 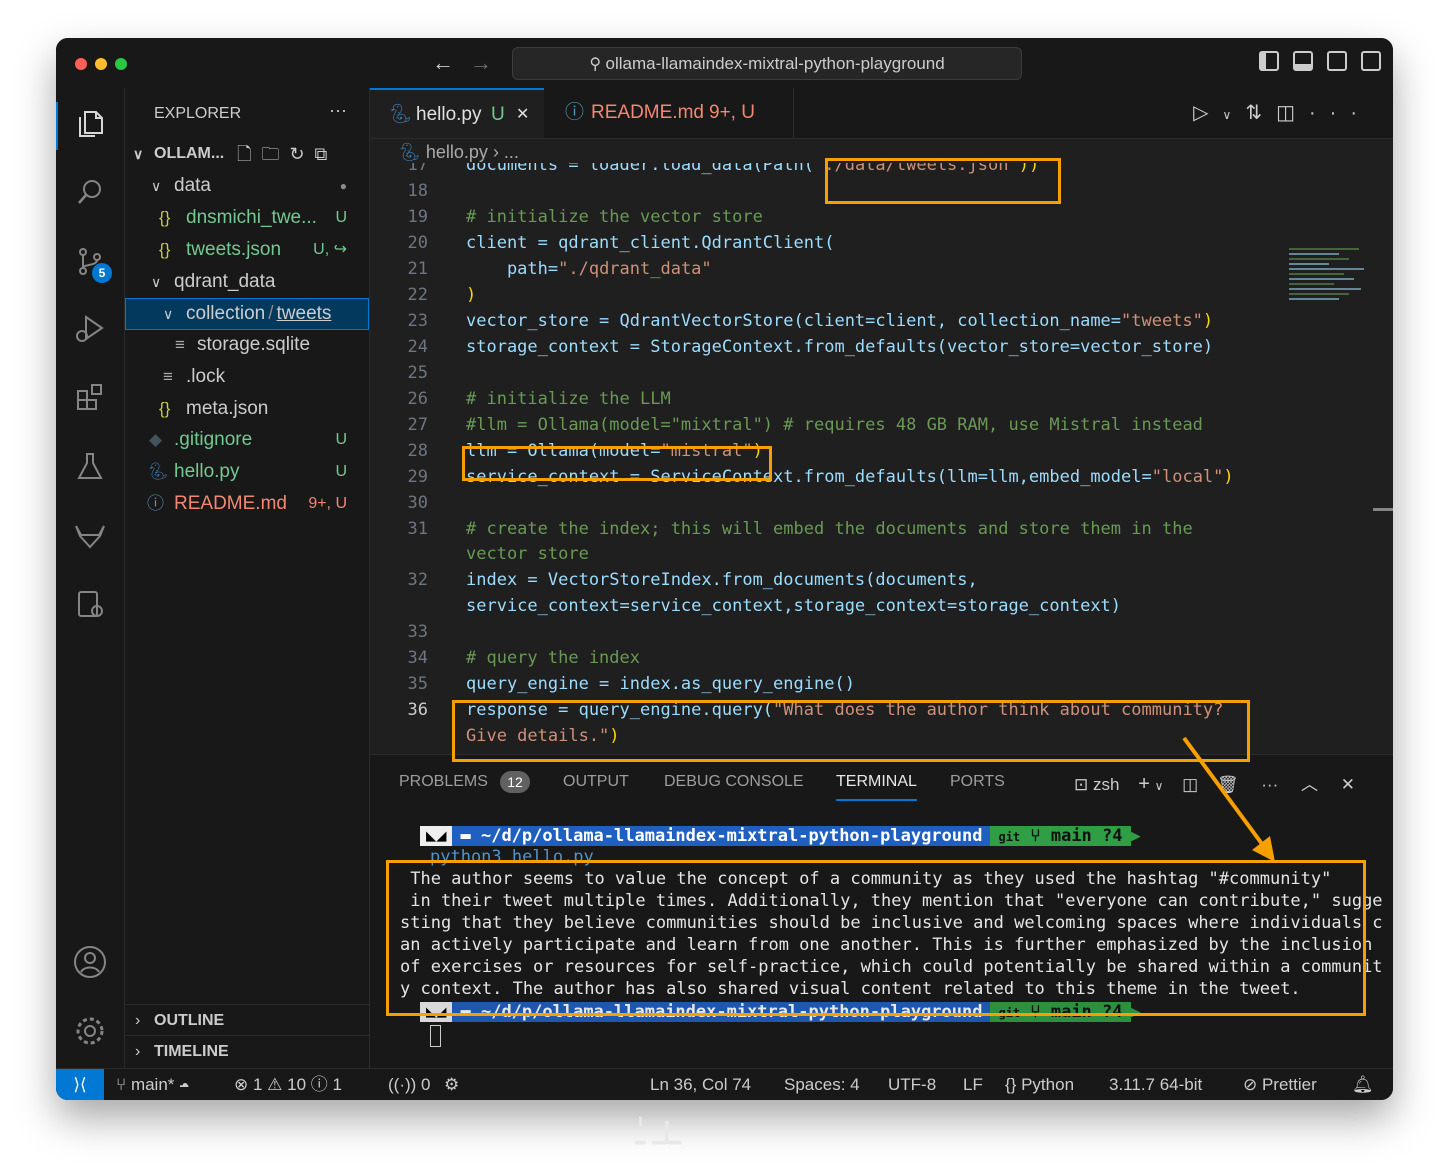 What do you see at coordinates (101, 64) in the screenshot?
I see `minimize-window-button` at bounding box center [101, 64].